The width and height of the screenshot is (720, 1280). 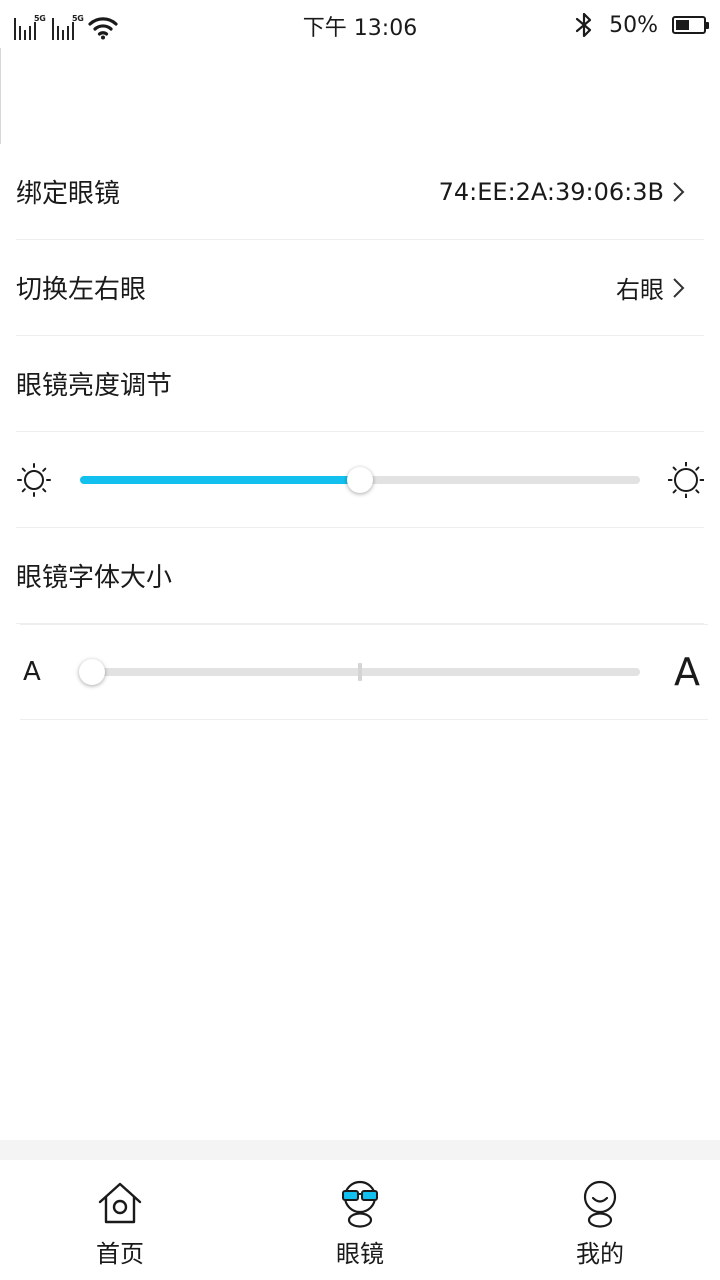 What do you see at coordinates (583, 25) in the screenshot?
I see `bluetooth-icon` at bounding box center [583, 25].